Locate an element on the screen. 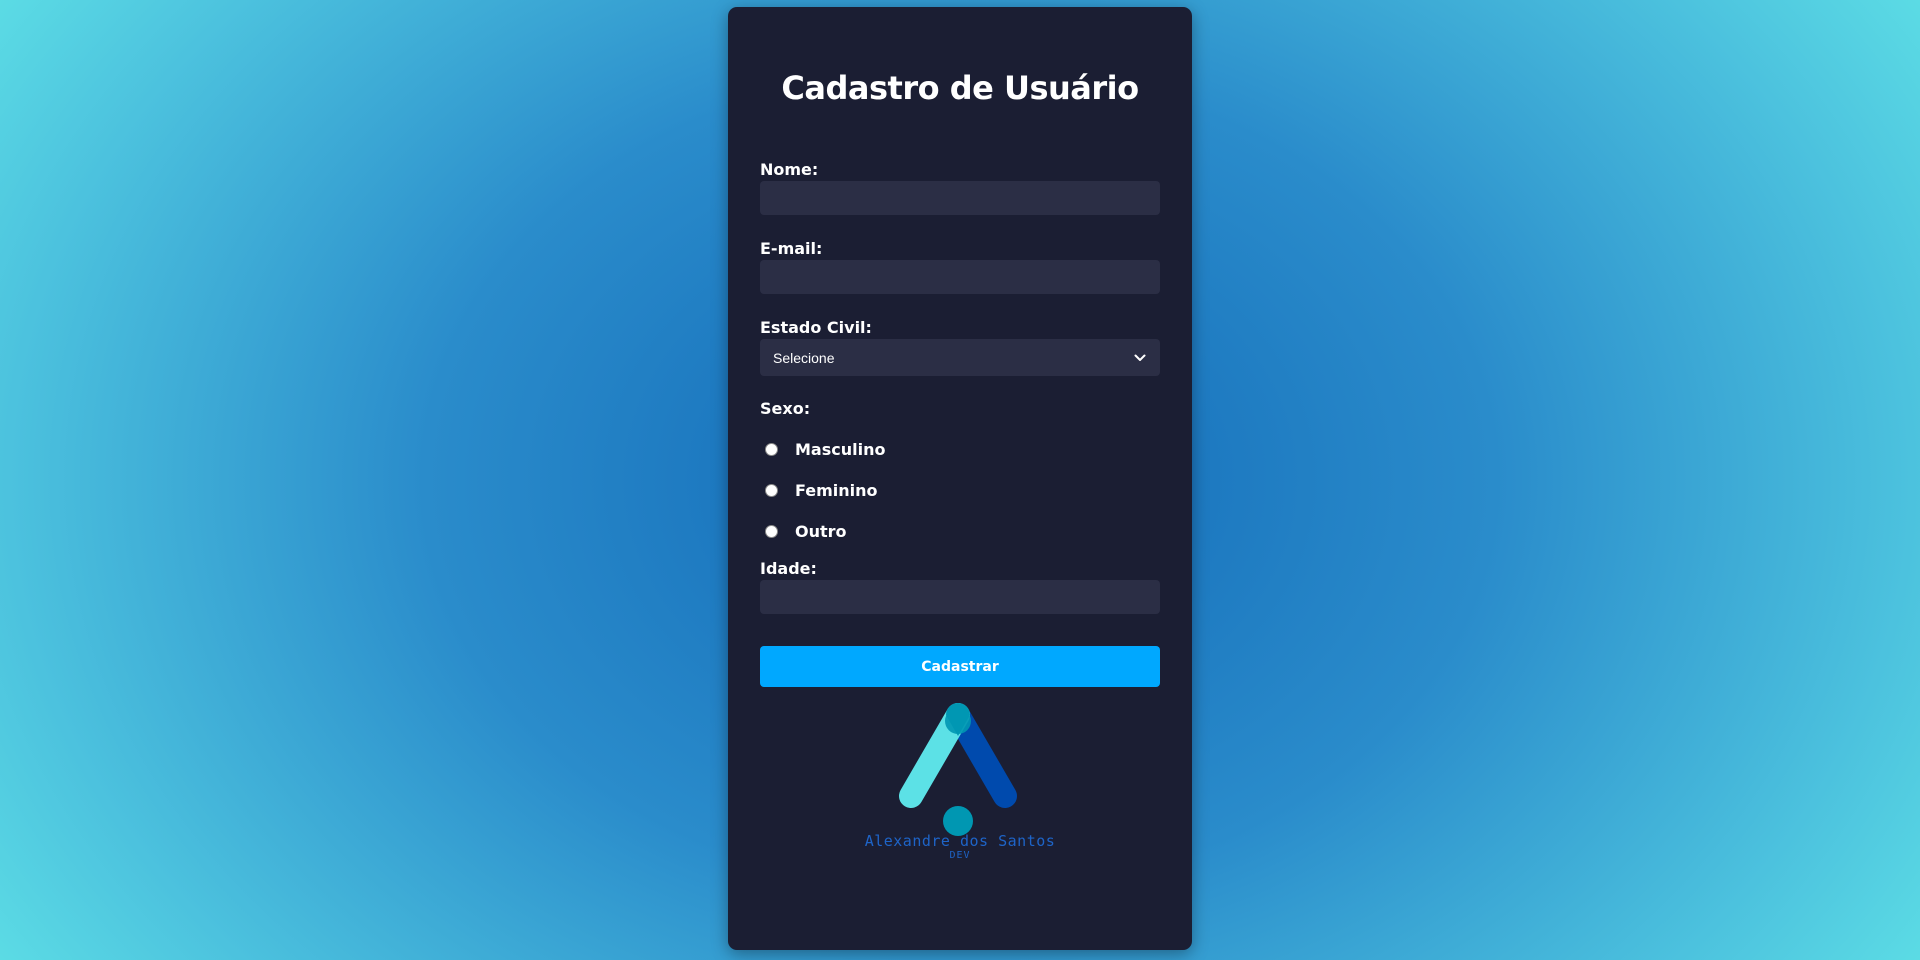 The height and width of the screenshot is (960, 1920). radio-label-outro: Outro is located at coordinates (821, 531).